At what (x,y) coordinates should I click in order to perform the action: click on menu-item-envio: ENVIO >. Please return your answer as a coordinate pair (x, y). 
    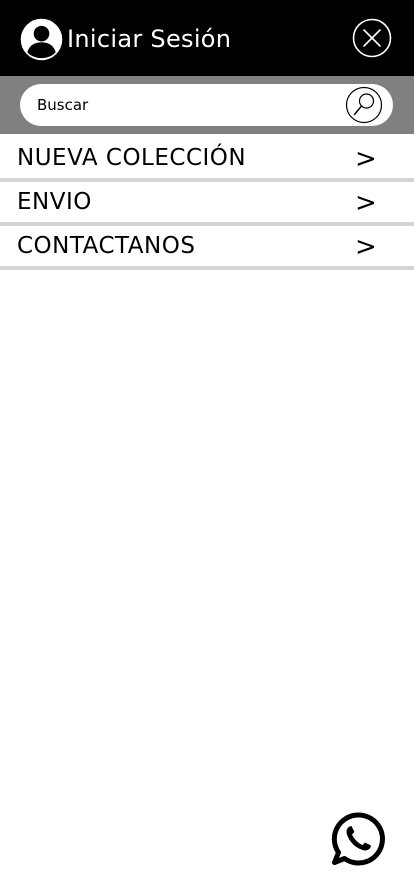
    Looking at the image, I should click on (207, 204).